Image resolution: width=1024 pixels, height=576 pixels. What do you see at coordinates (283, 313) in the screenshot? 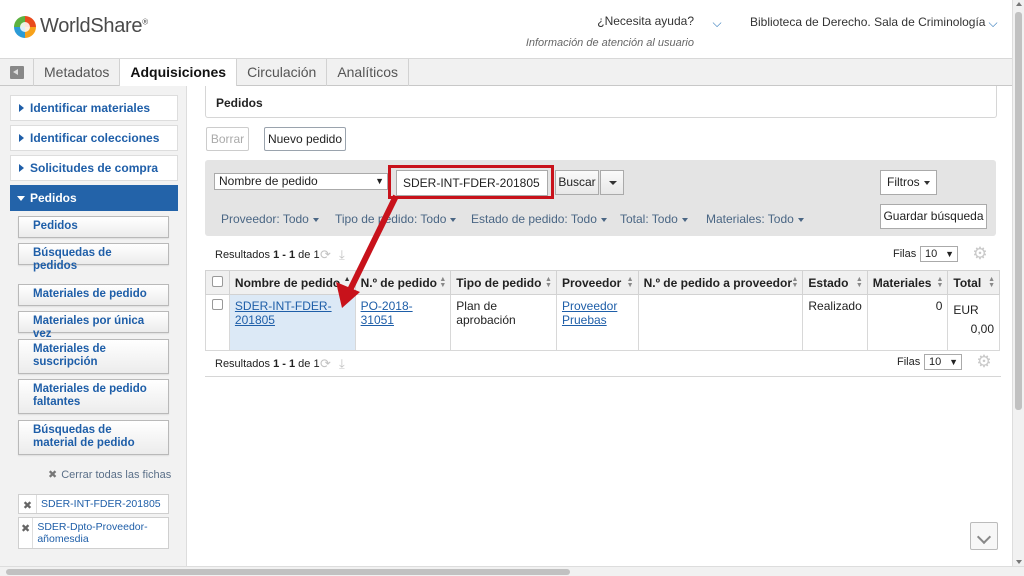
I see `order-name-link: SDER-INT-FDER-201805` at bounding box center [283, 313].